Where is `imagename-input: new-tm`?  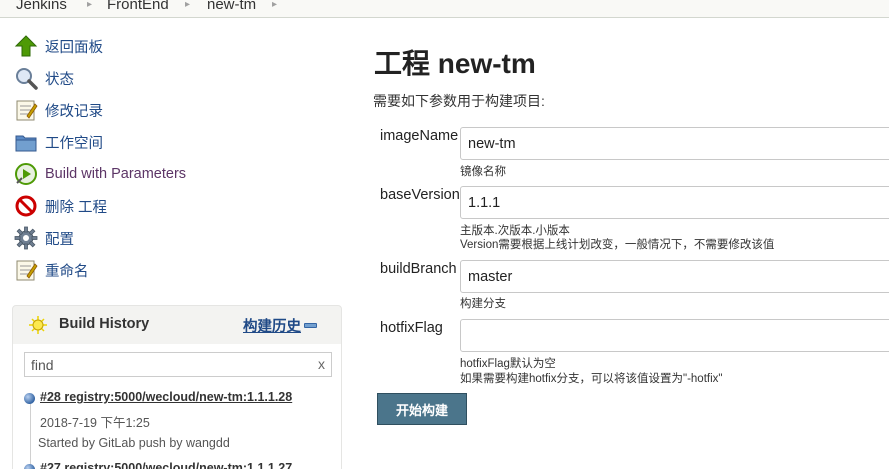 imagename-input: new-tm is located at coordinates (674, 143).